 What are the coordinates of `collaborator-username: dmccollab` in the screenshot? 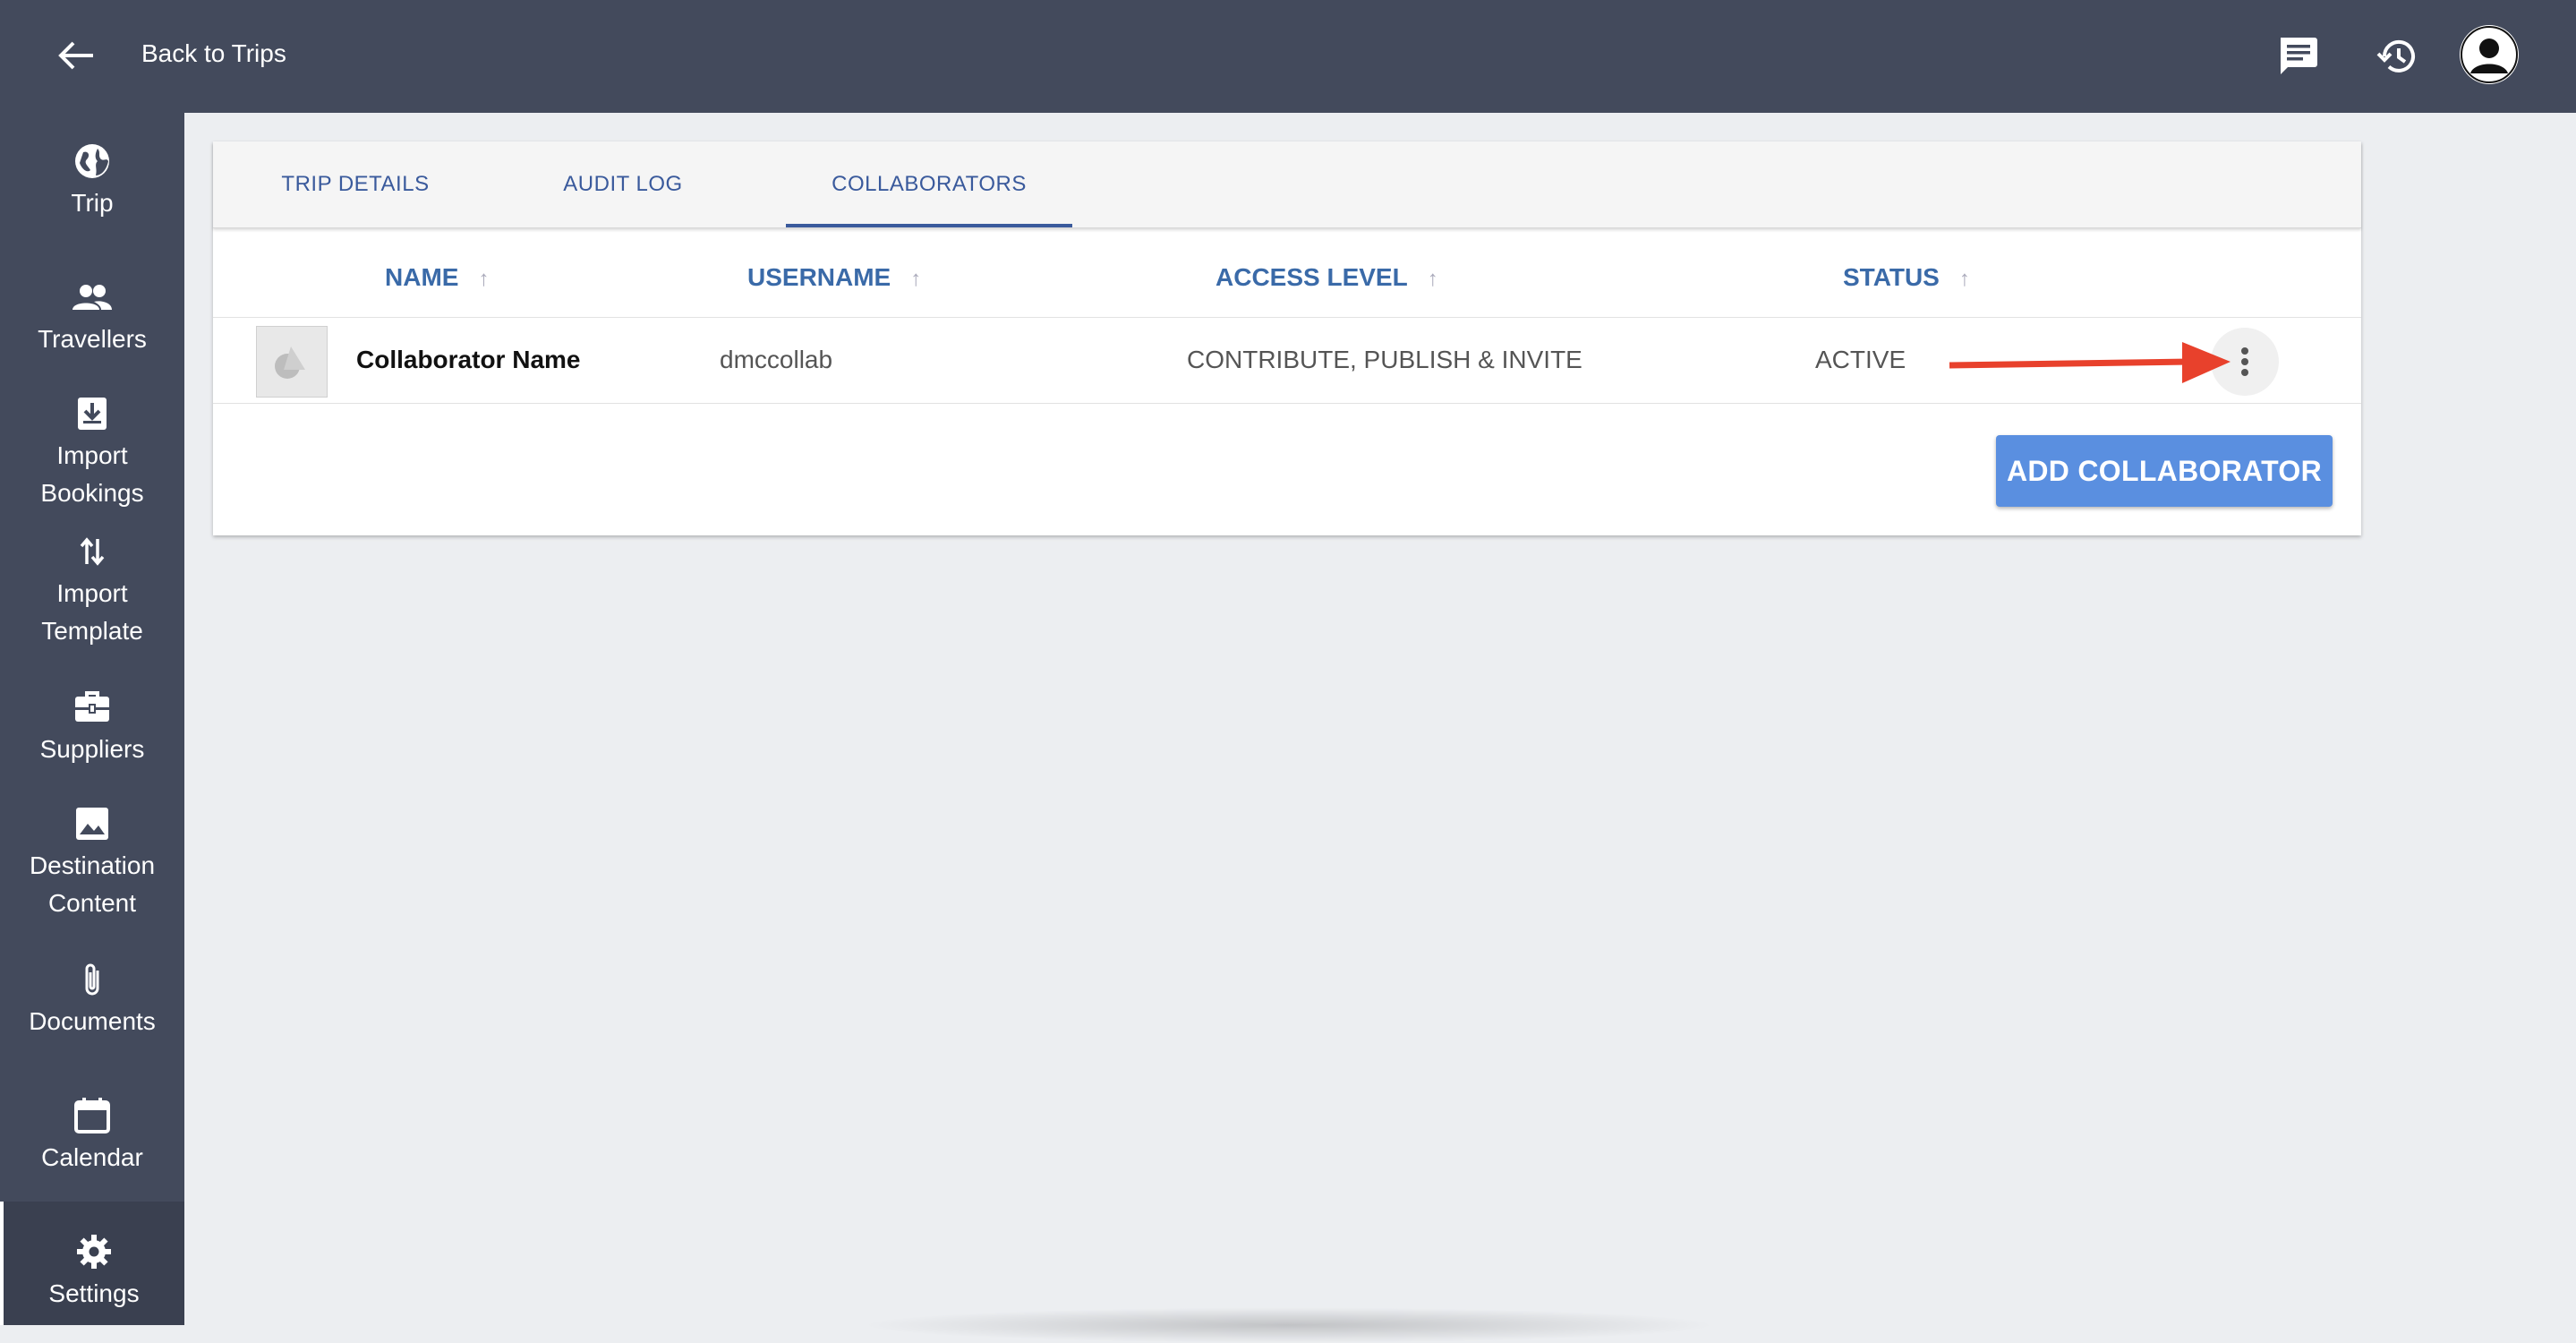 It's located at (776, 359).